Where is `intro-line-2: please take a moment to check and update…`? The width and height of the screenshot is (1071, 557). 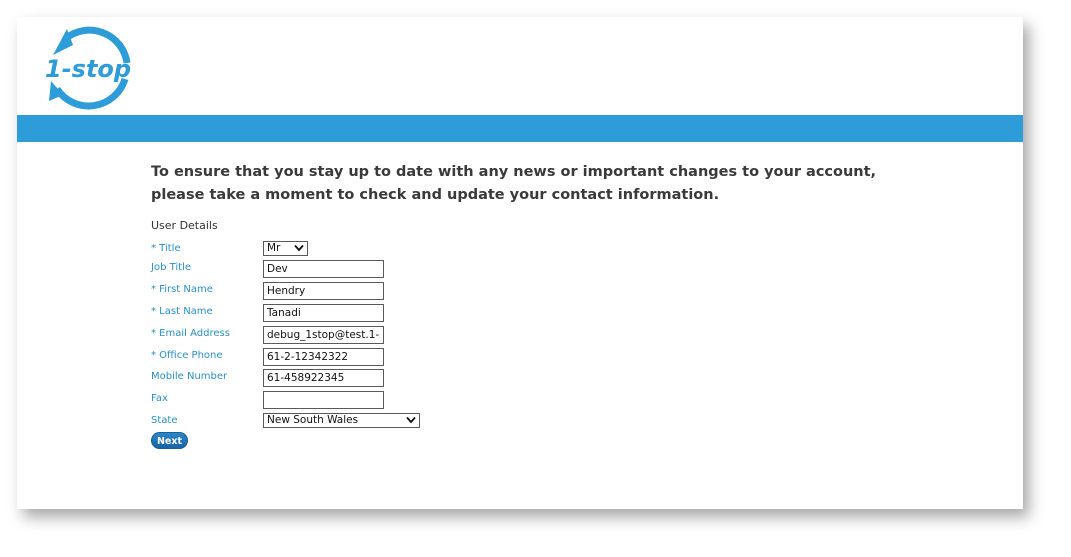 intro-line-2: please take a moment to check and update… is located at coordinates (435, 195).